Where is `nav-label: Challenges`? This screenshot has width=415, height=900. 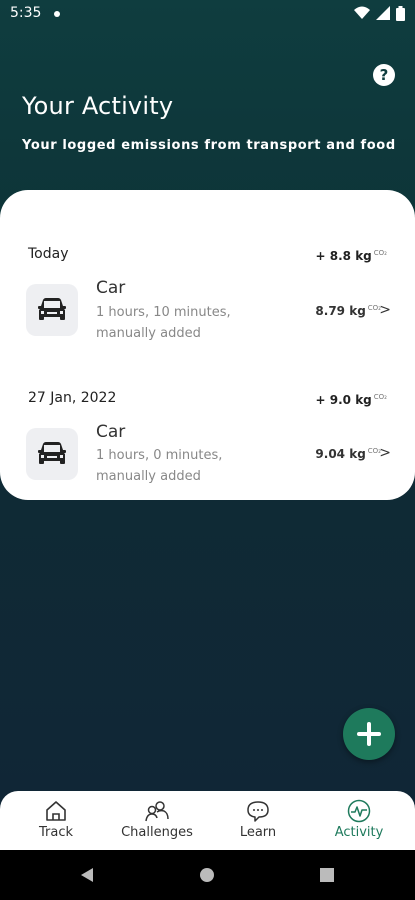 nav-label: Challenges is located at coordinates (157, 832).